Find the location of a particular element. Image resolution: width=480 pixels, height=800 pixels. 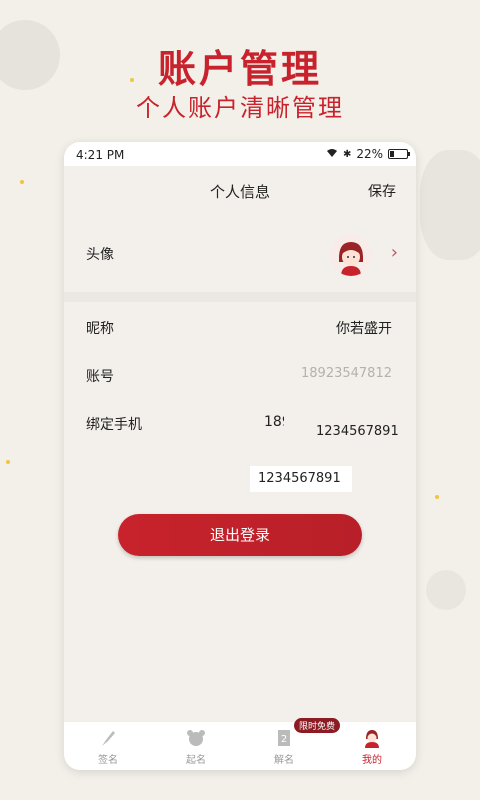

avatar-label: 头像 is located at coordinates (100, 255).